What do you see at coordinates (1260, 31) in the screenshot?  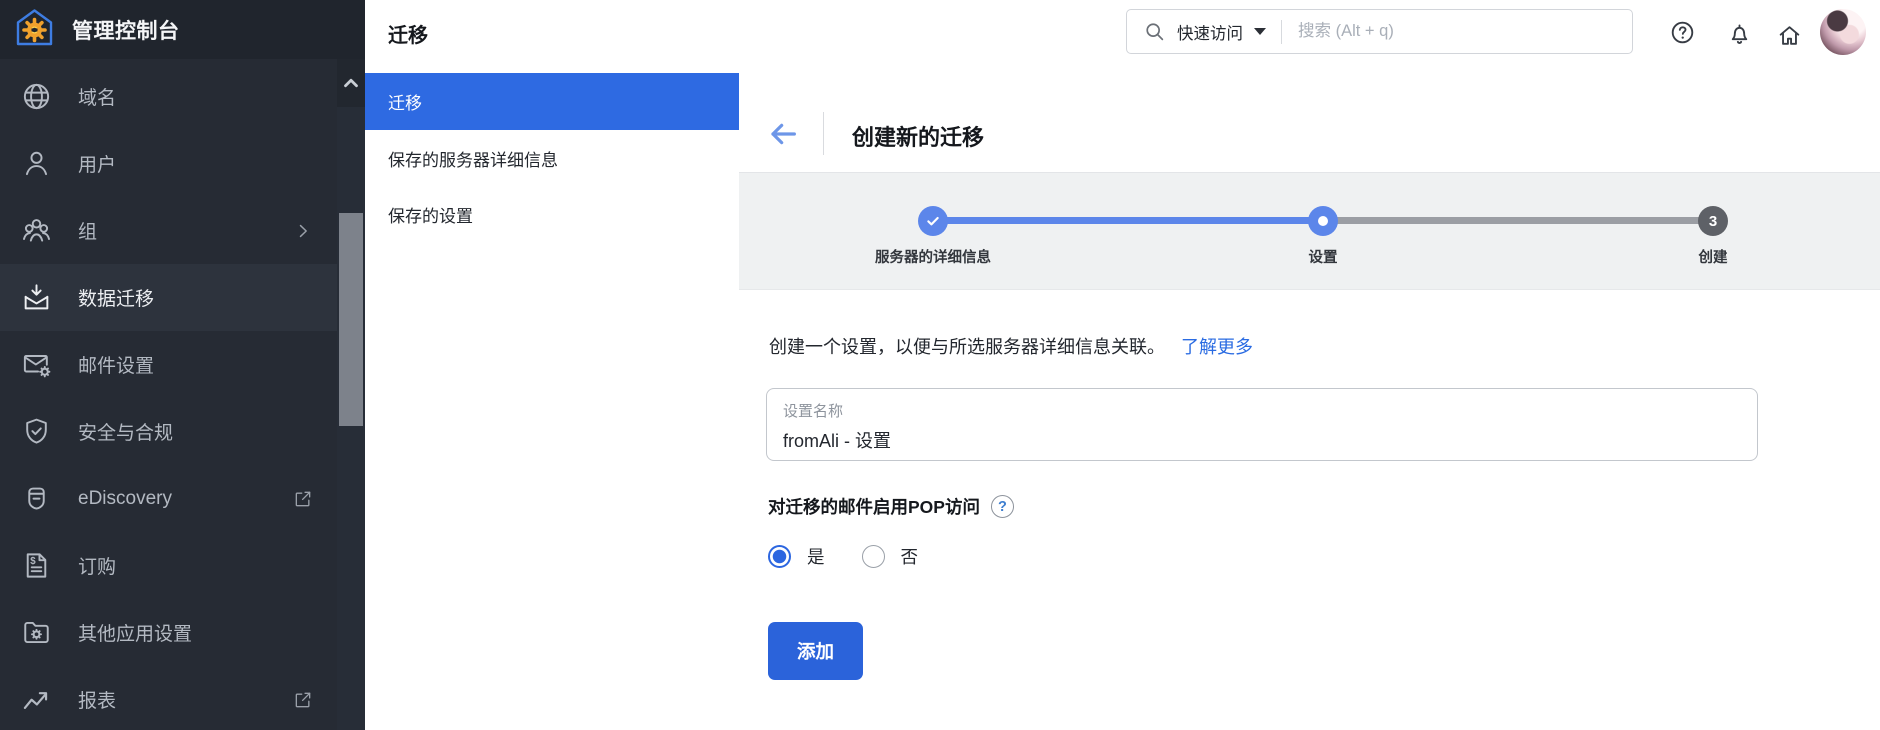 I see `chevron-down-icon` at bounding box center [1260, 31].